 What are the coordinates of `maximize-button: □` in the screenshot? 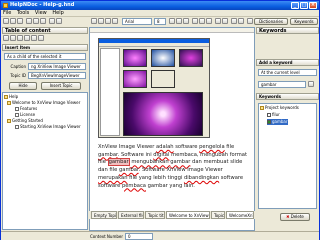 It's located at (304, 5).